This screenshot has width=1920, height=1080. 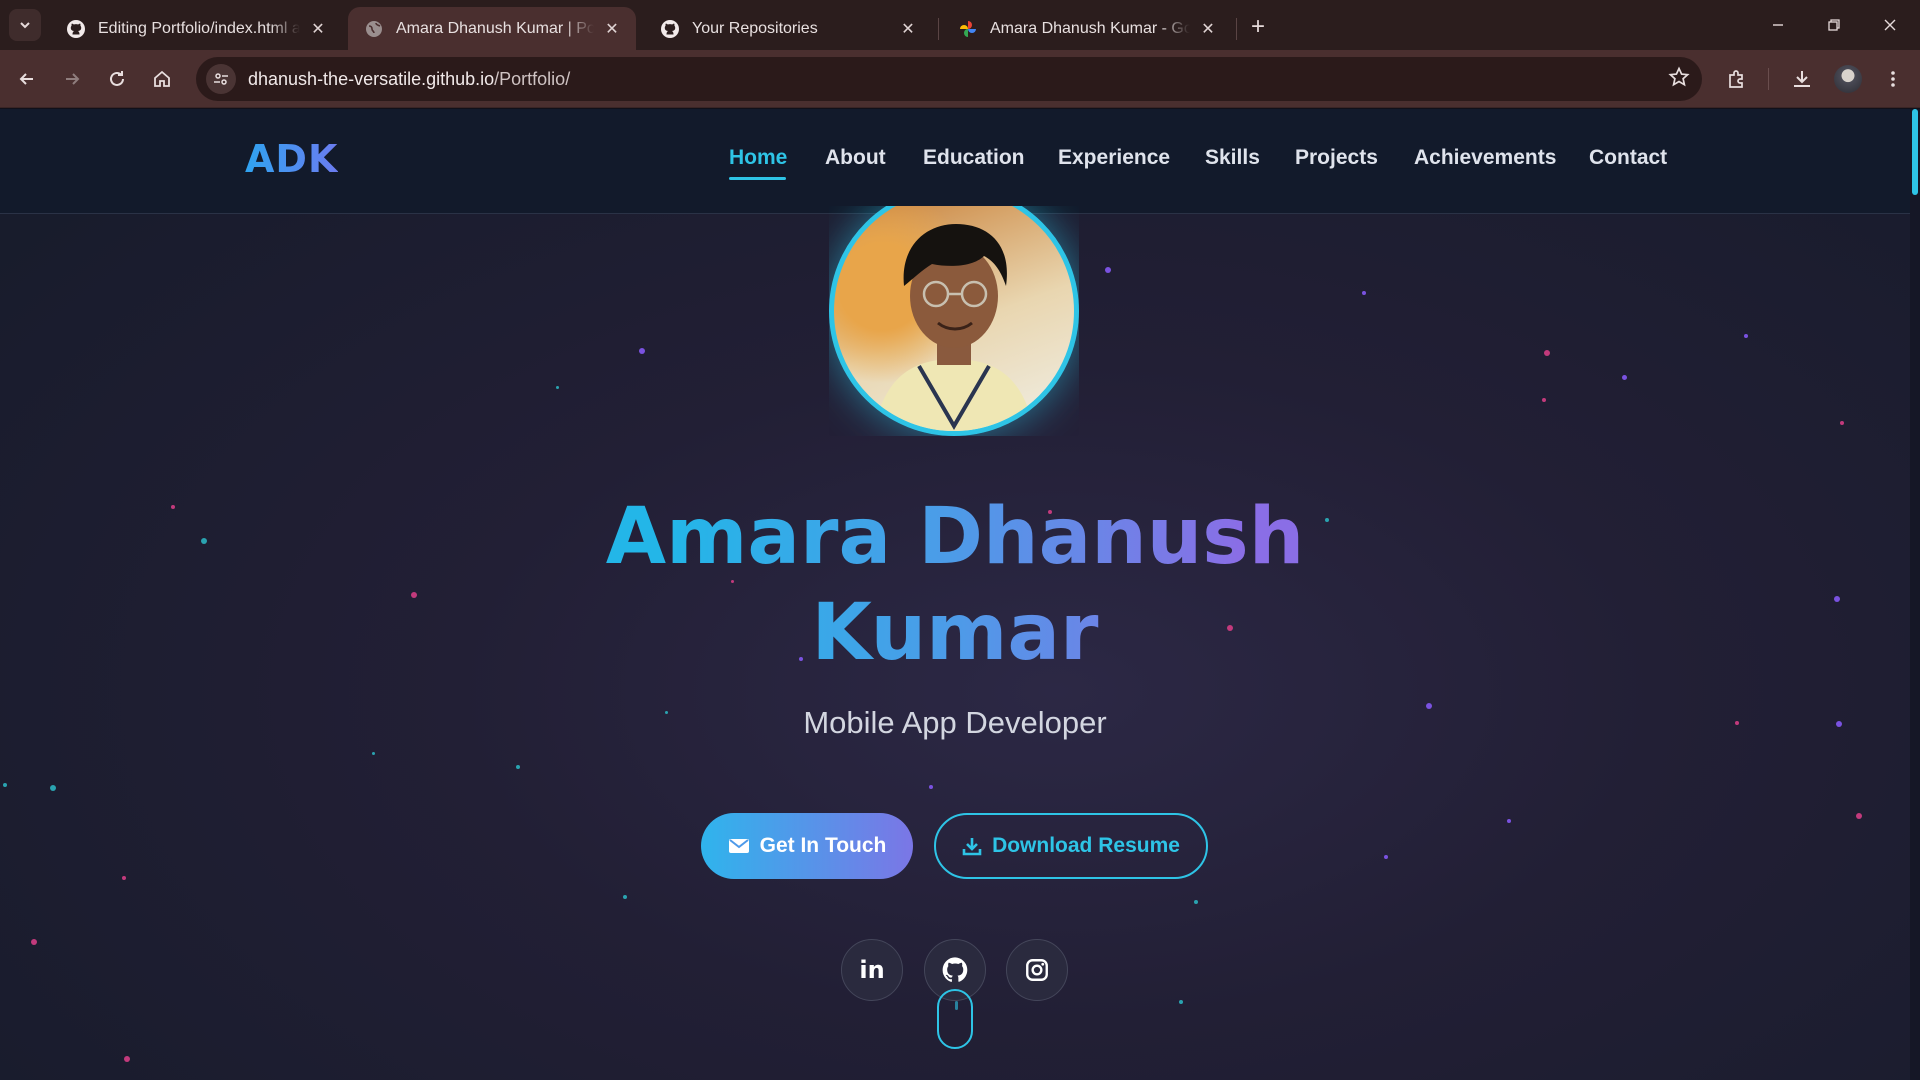 What do you see at coordinates (955, 537) in the screenshot?
I see `hero-name-line1: Amara Dhanush` at bounding box center [955, 537].